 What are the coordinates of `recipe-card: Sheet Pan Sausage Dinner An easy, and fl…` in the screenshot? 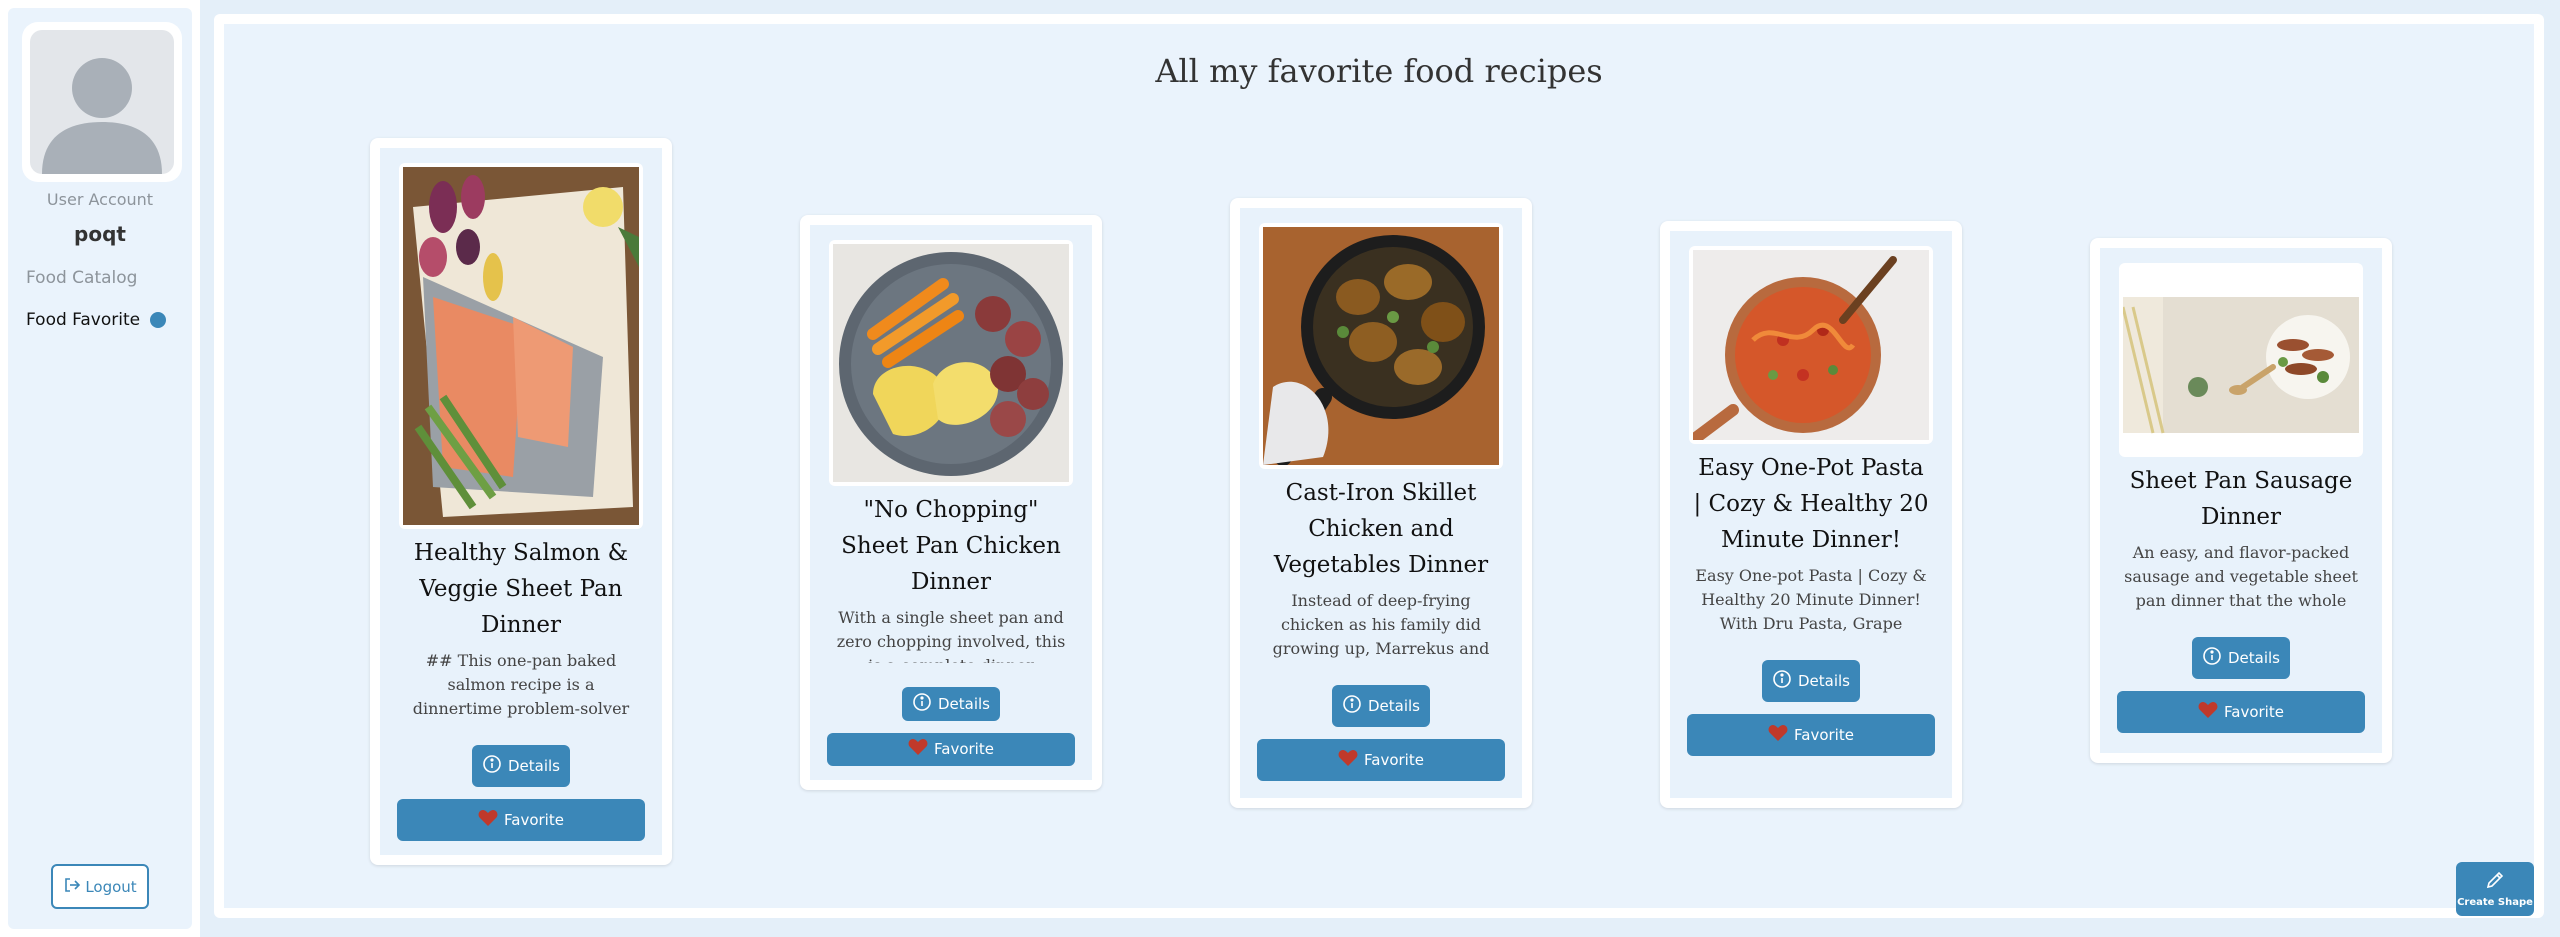 It's located at (2241, 500).